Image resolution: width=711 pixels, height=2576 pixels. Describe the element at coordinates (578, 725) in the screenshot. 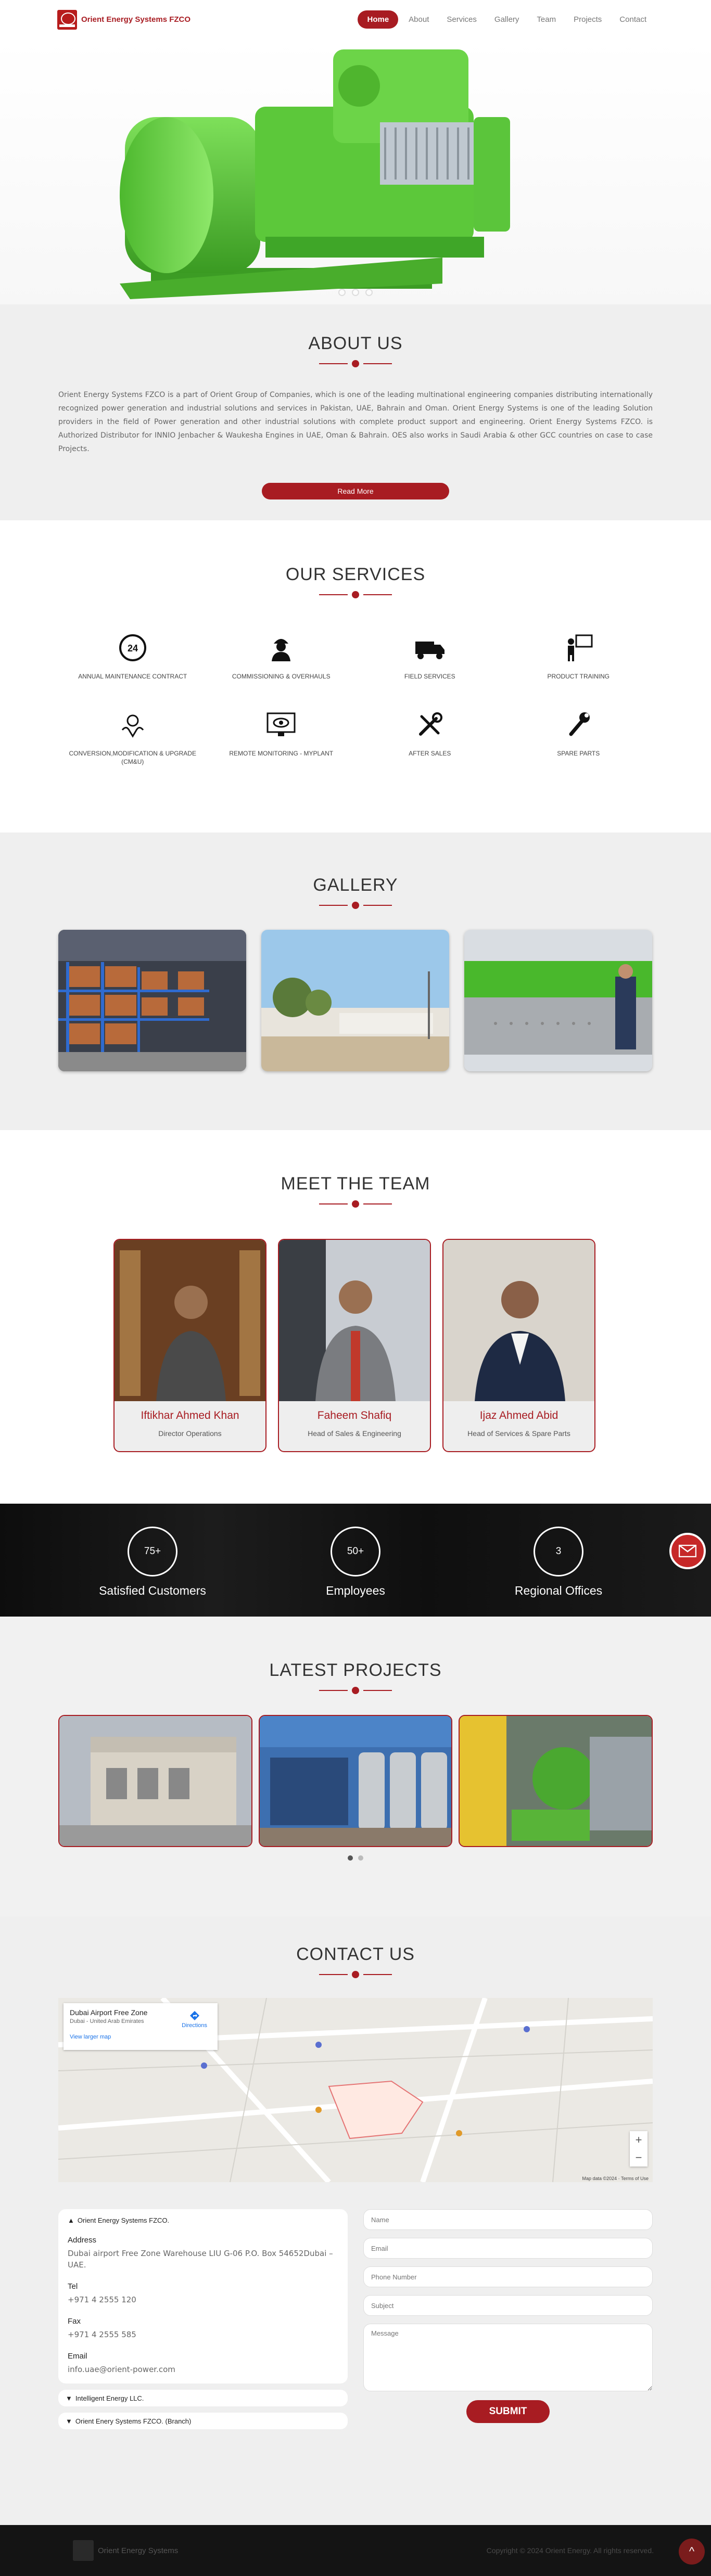

I see `spanner-icon` at that location.